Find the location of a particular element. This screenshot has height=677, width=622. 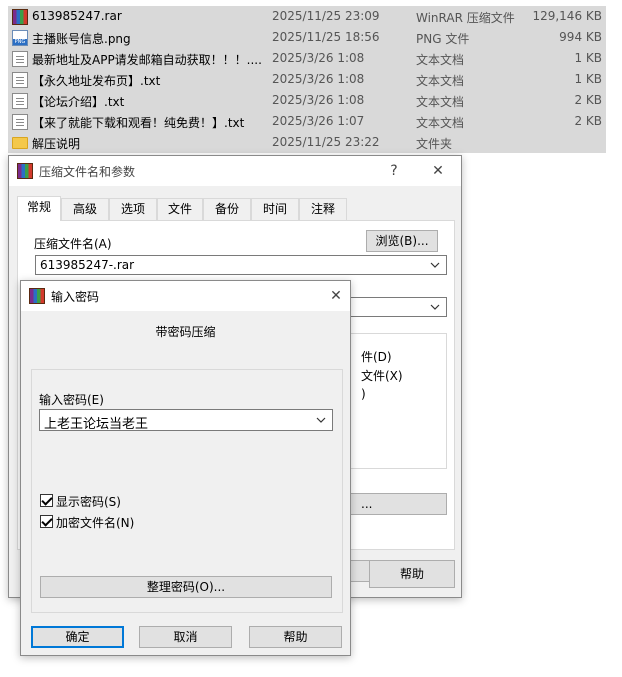

option-label: 文件(X) is located at coordinates (382, 376).